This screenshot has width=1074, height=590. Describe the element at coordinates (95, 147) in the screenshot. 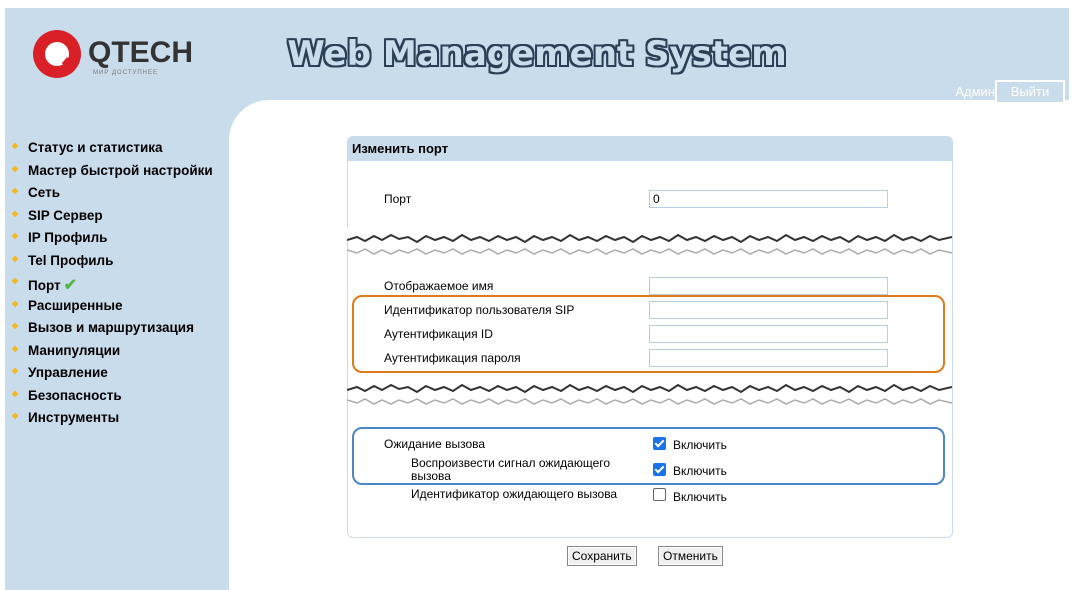

I see `sidebar-item-label: Статус и статистика` at that location.